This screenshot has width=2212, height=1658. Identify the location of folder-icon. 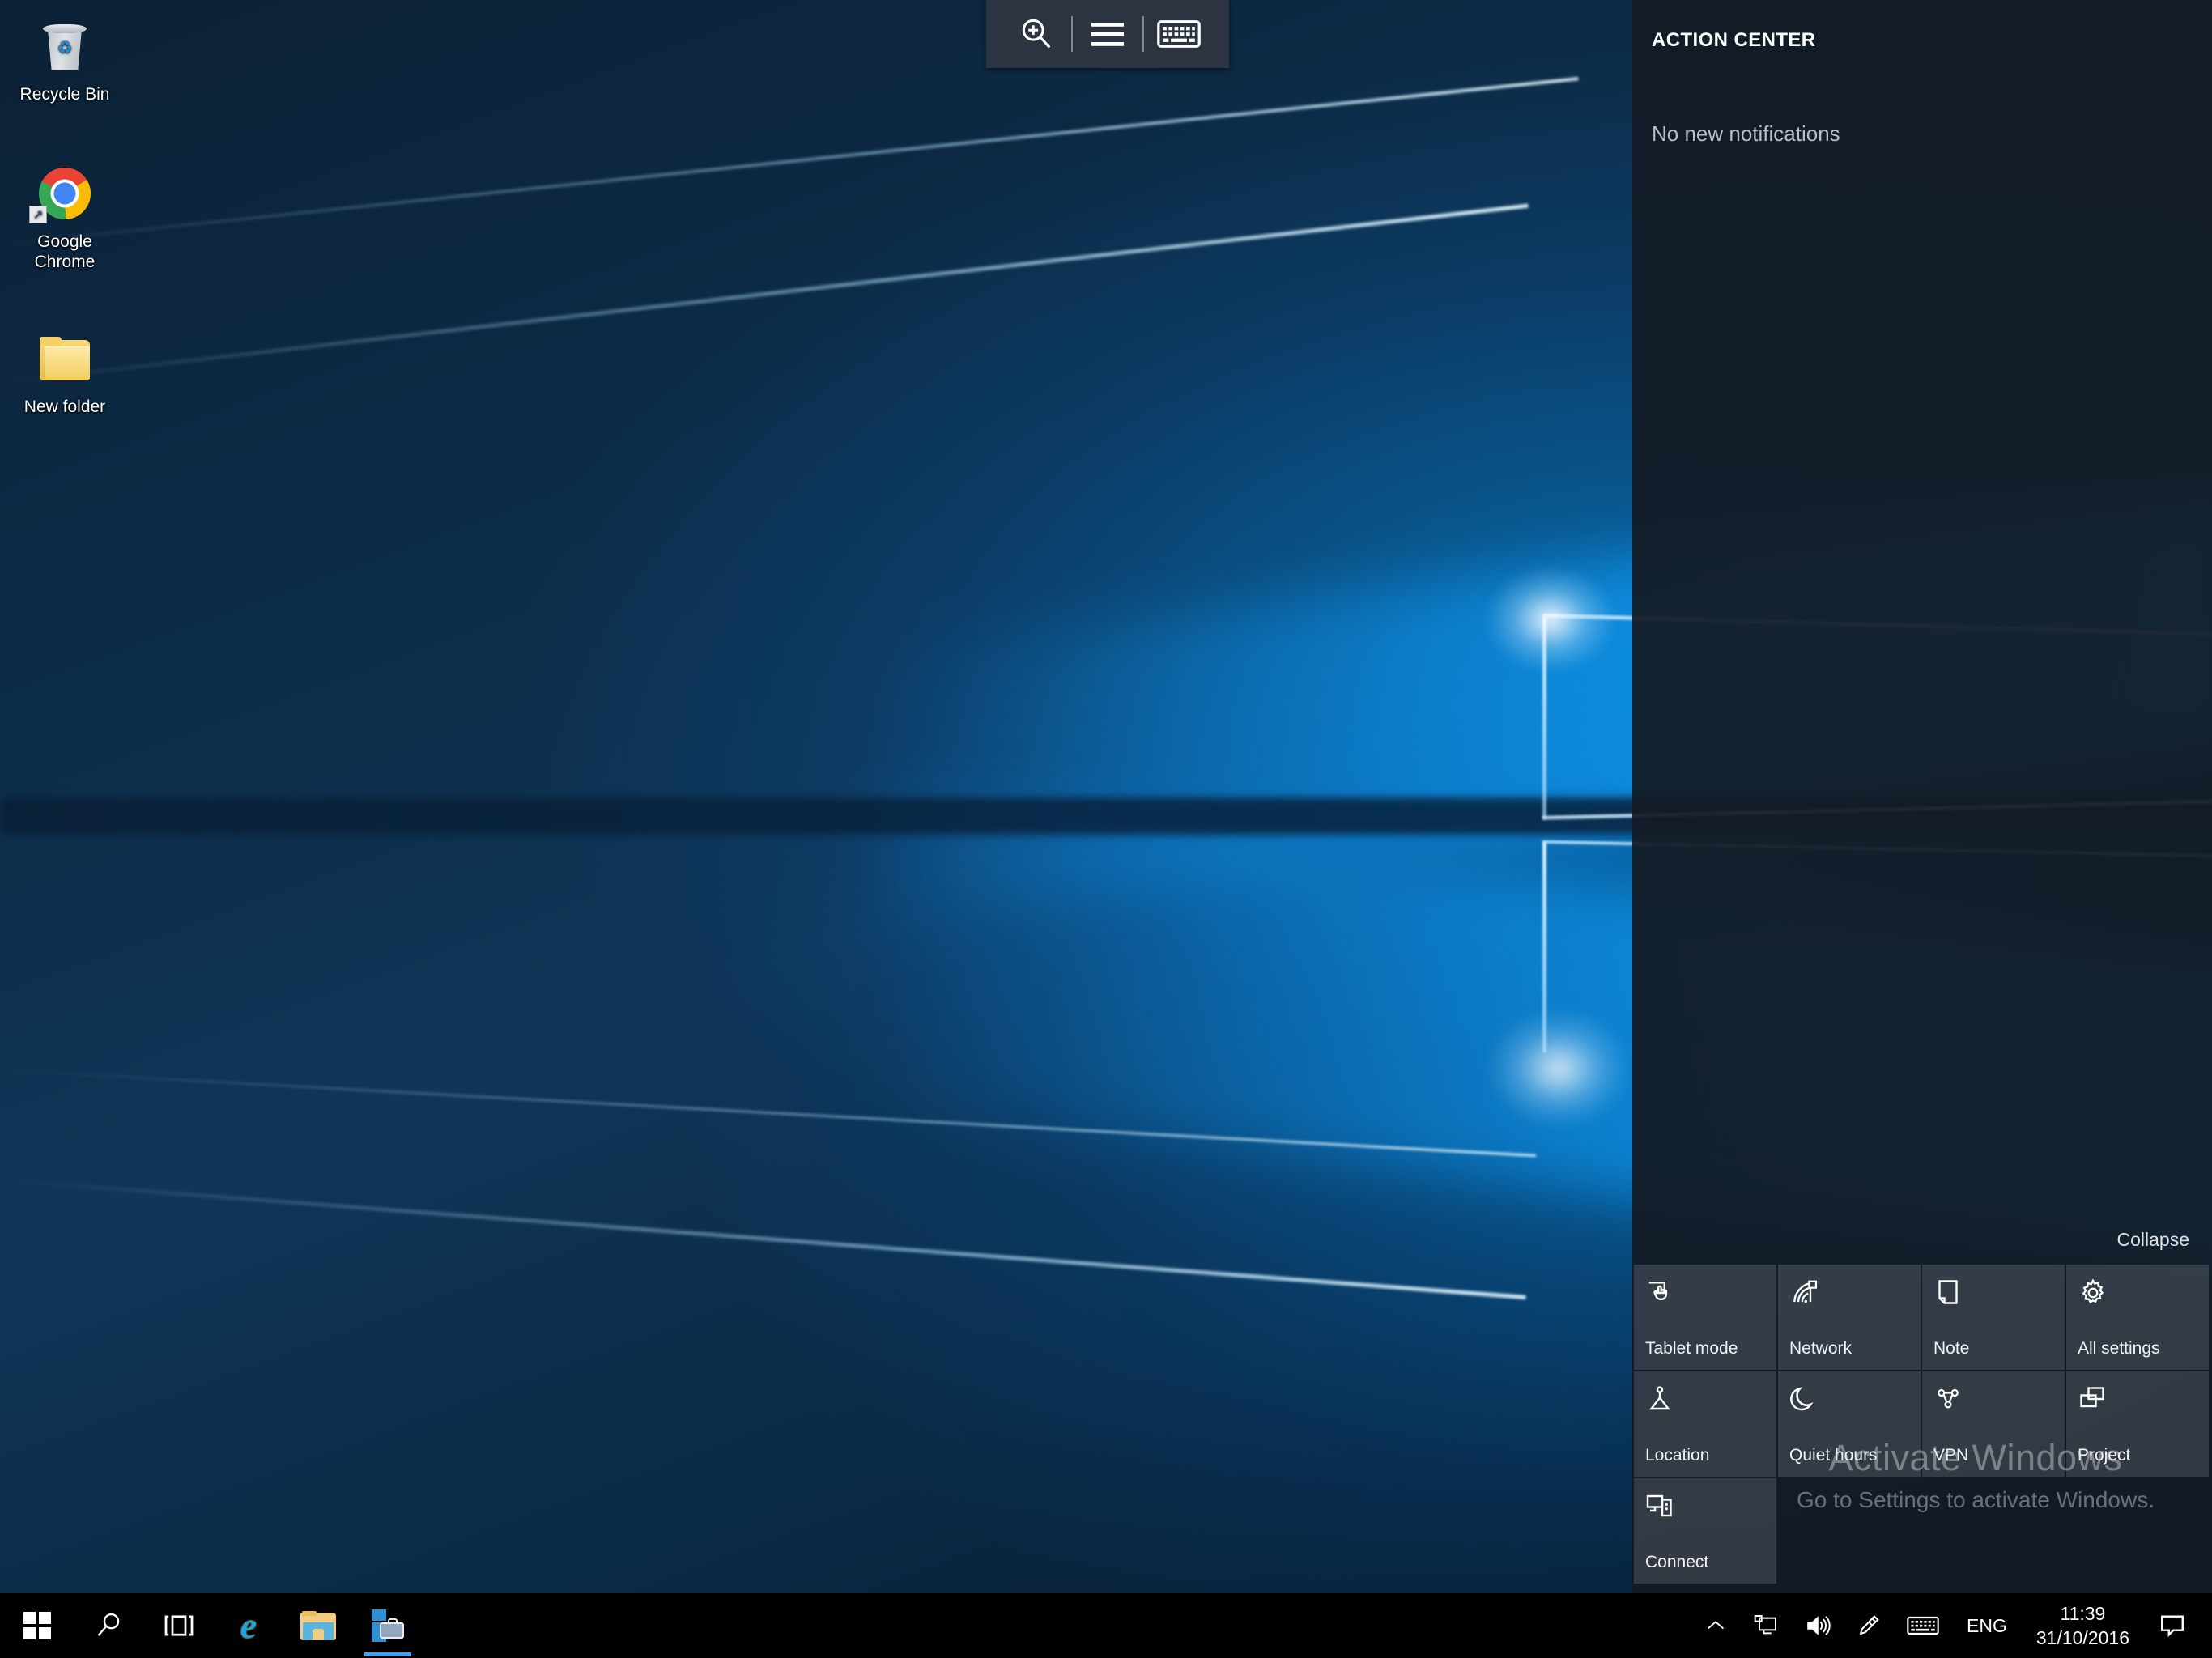
(64, 358).